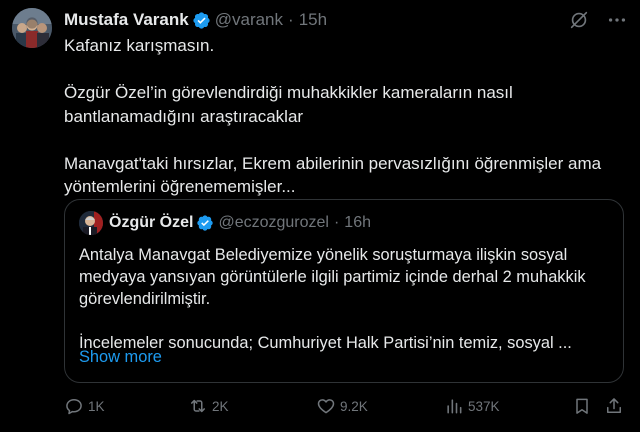 The width and height of the screenshot is (640, 432). What do you see at coordinates (84, 406) in the screenshot?
I see `reply-button: 1K` at bounding box center [84, 406].